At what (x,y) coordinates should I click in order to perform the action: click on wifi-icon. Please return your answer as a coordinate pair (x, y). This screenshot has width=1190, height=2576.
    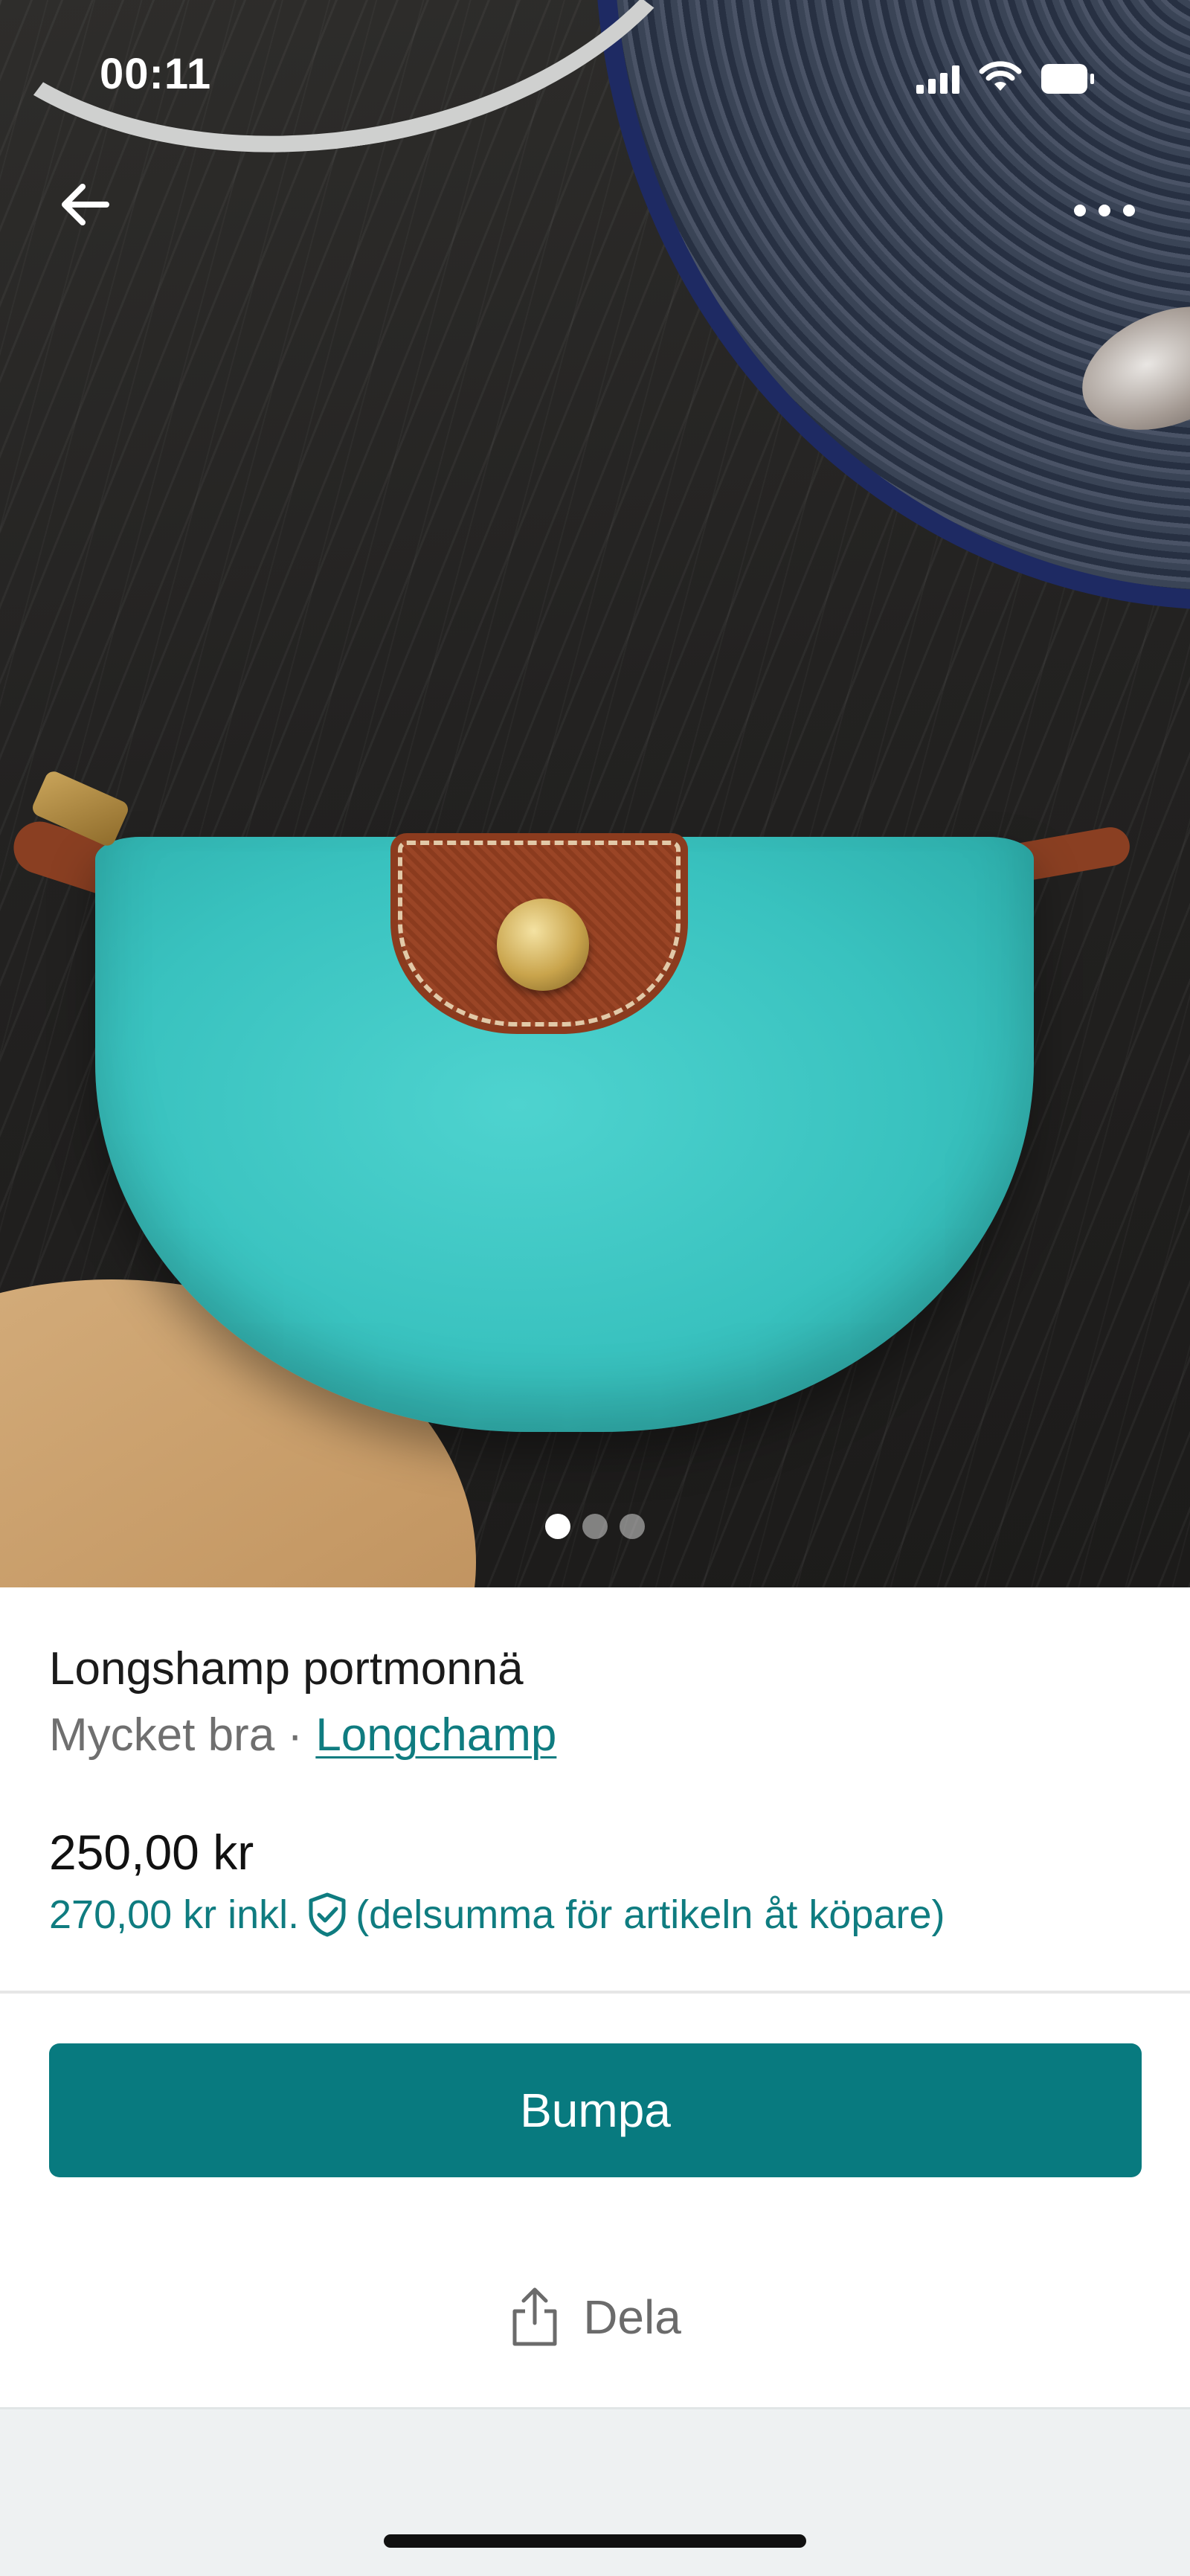
    Looking at the image, I should click on (1001, 76).